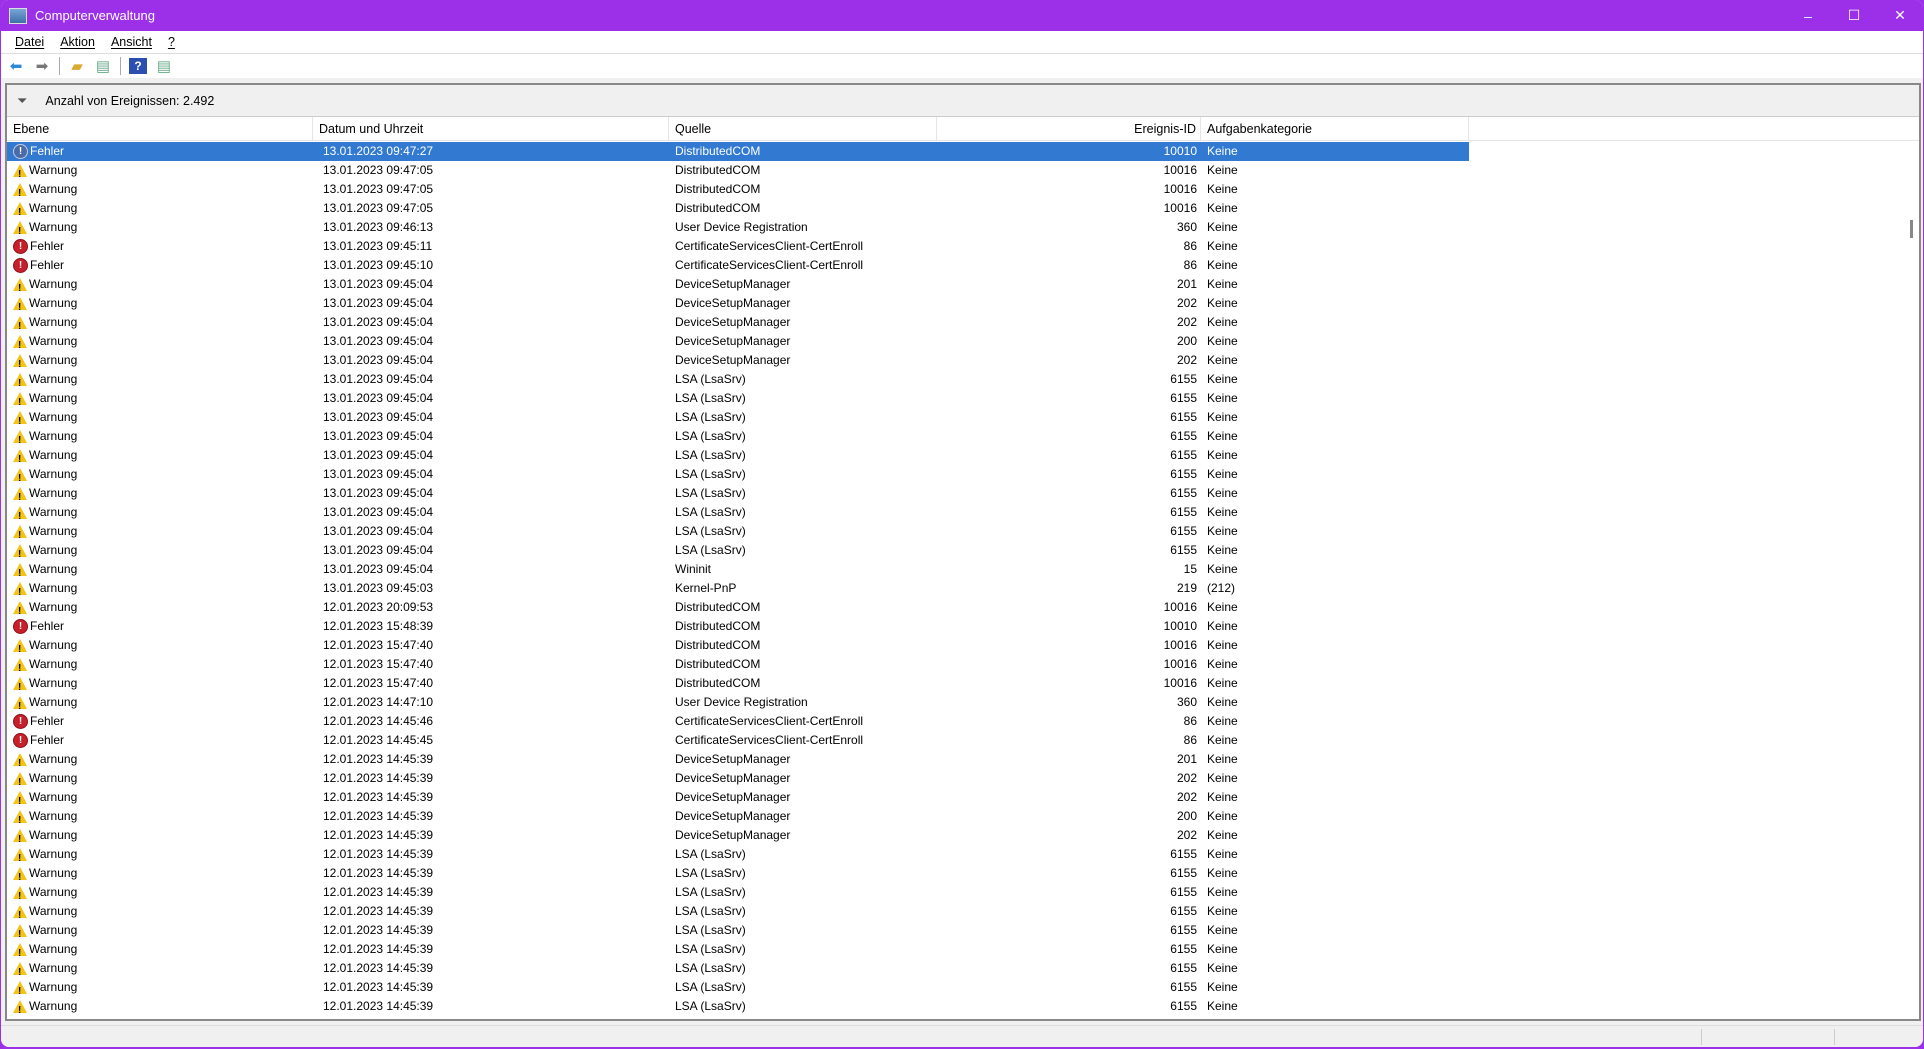  I want to click on minimize-button: –, so click(1808, 15).